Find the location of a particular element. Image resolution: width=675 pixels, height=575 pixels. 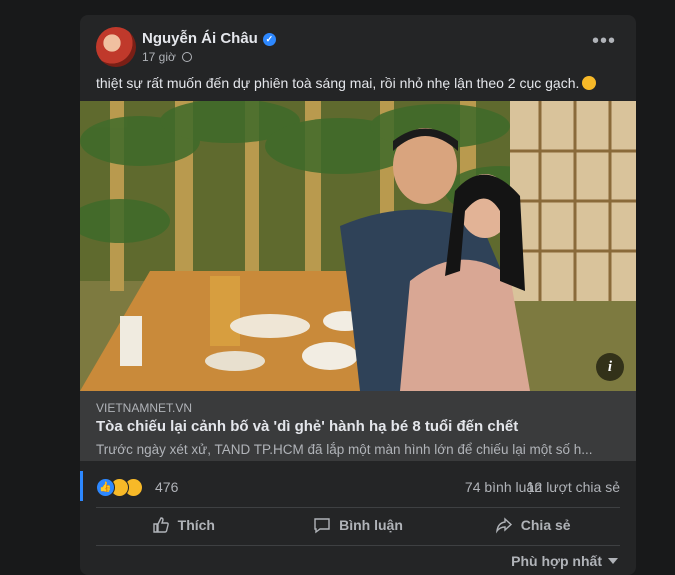

reaction-summary: 👍 476 74 bình luận 12 lượt chia sẻ is located at coordinates (358, 486).